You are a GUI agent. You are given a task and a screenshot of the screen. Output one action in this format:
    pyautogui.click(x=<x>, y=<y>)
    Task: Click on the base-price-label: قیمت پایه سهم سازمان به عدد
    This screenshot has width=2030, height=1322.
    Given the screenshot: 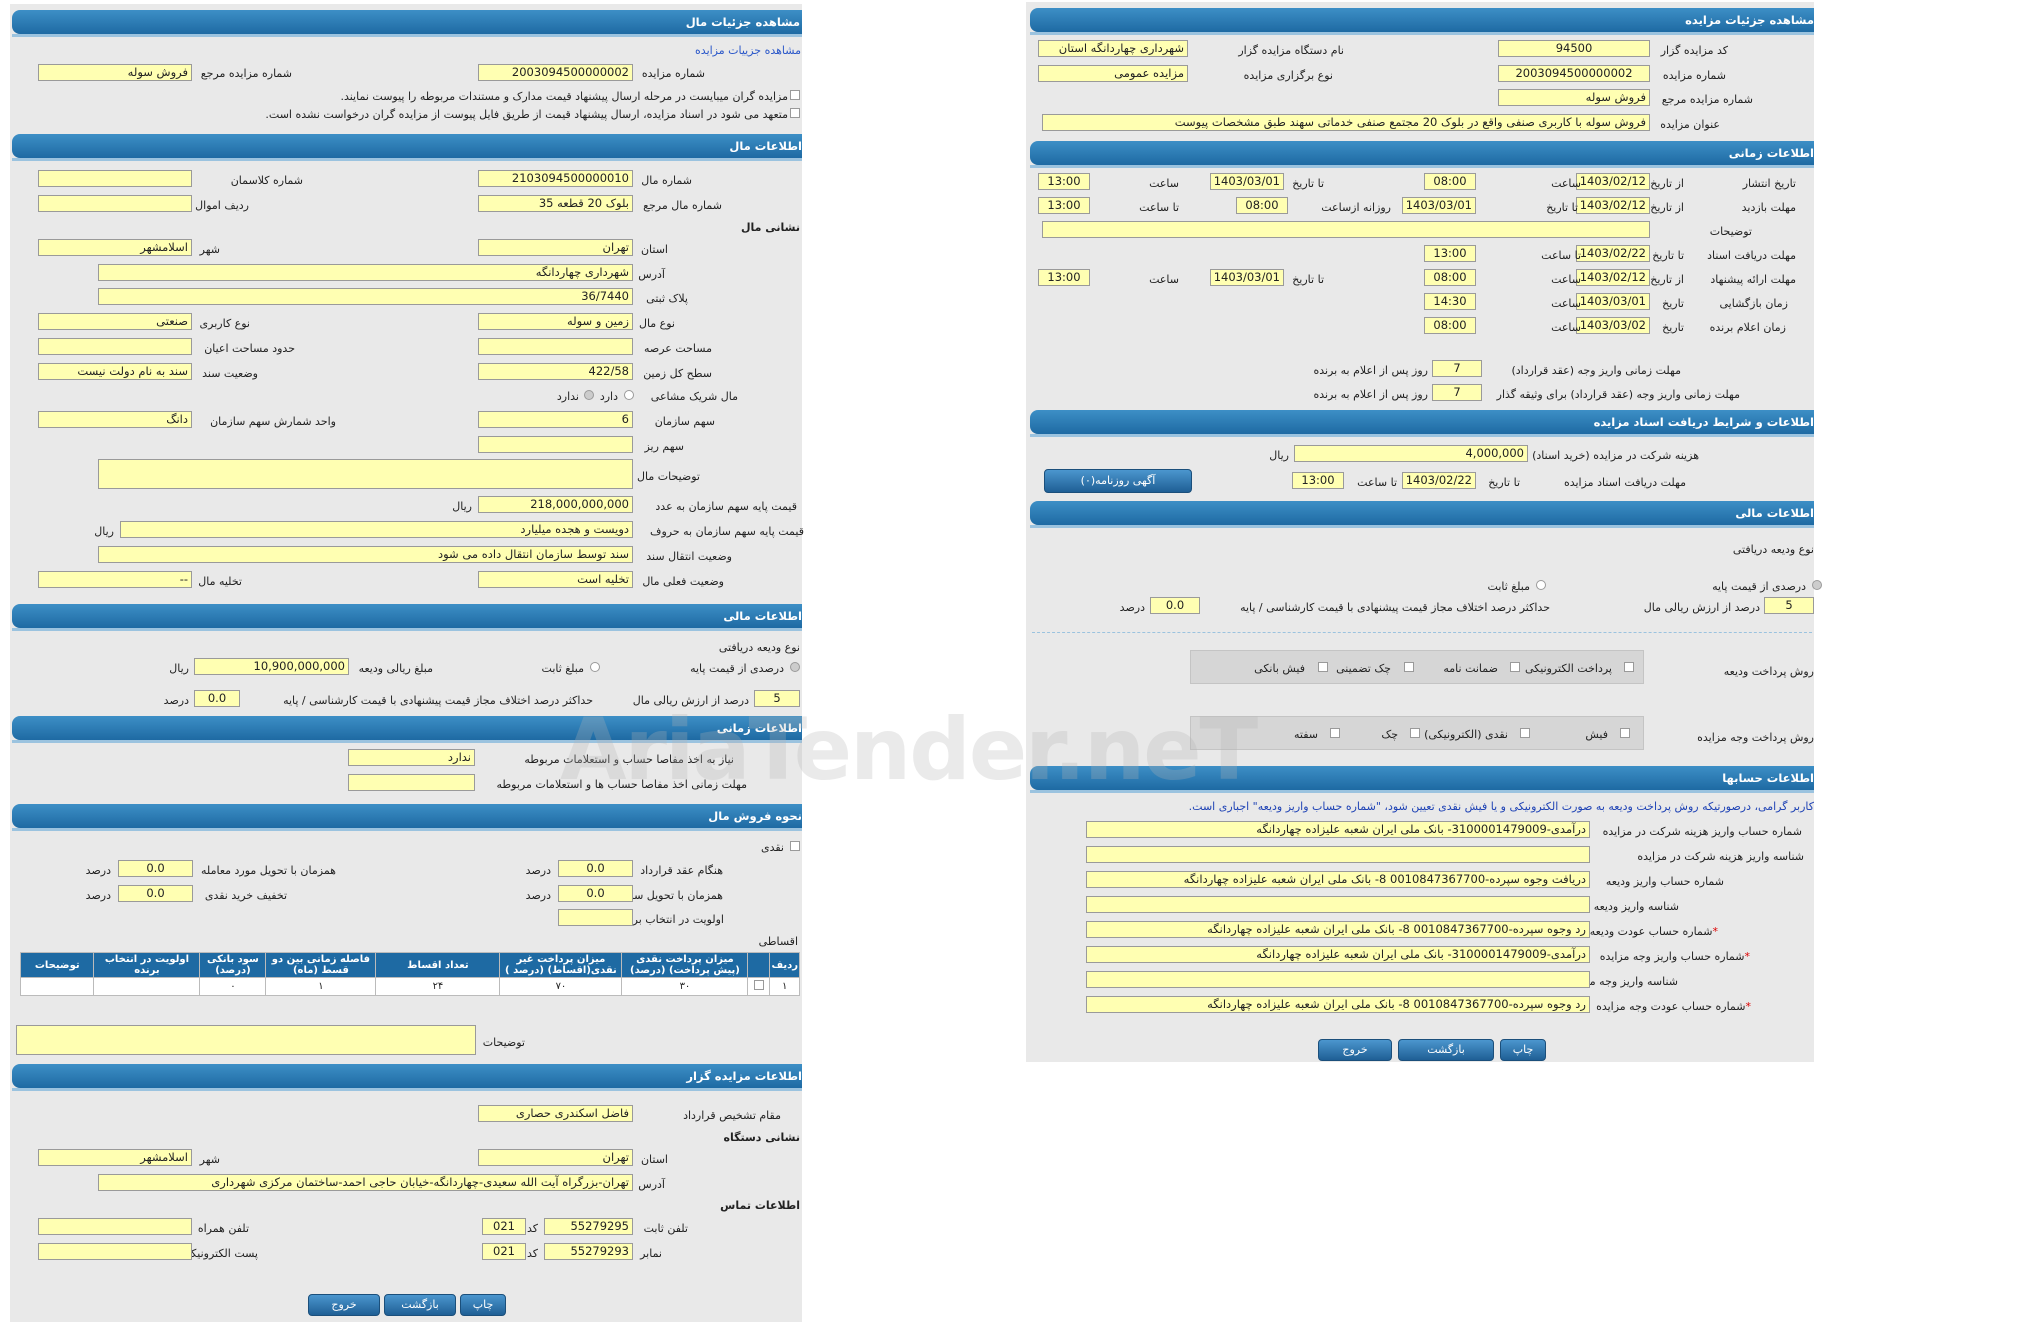 What is the action you would take?
    pyautogui.click(x=726, y=506)
    